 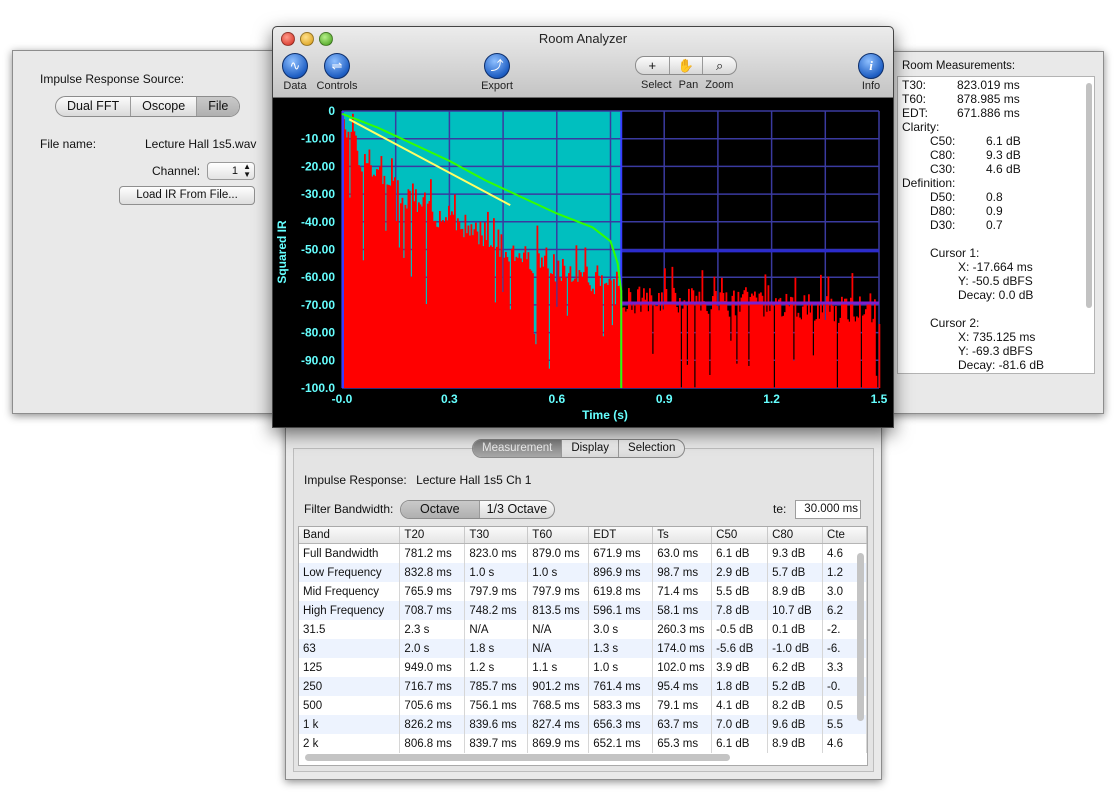 What do you see at coordinates (943, 155) in the screenshot?
I see `c80-label: C80:` at bounding box center [943, 155].